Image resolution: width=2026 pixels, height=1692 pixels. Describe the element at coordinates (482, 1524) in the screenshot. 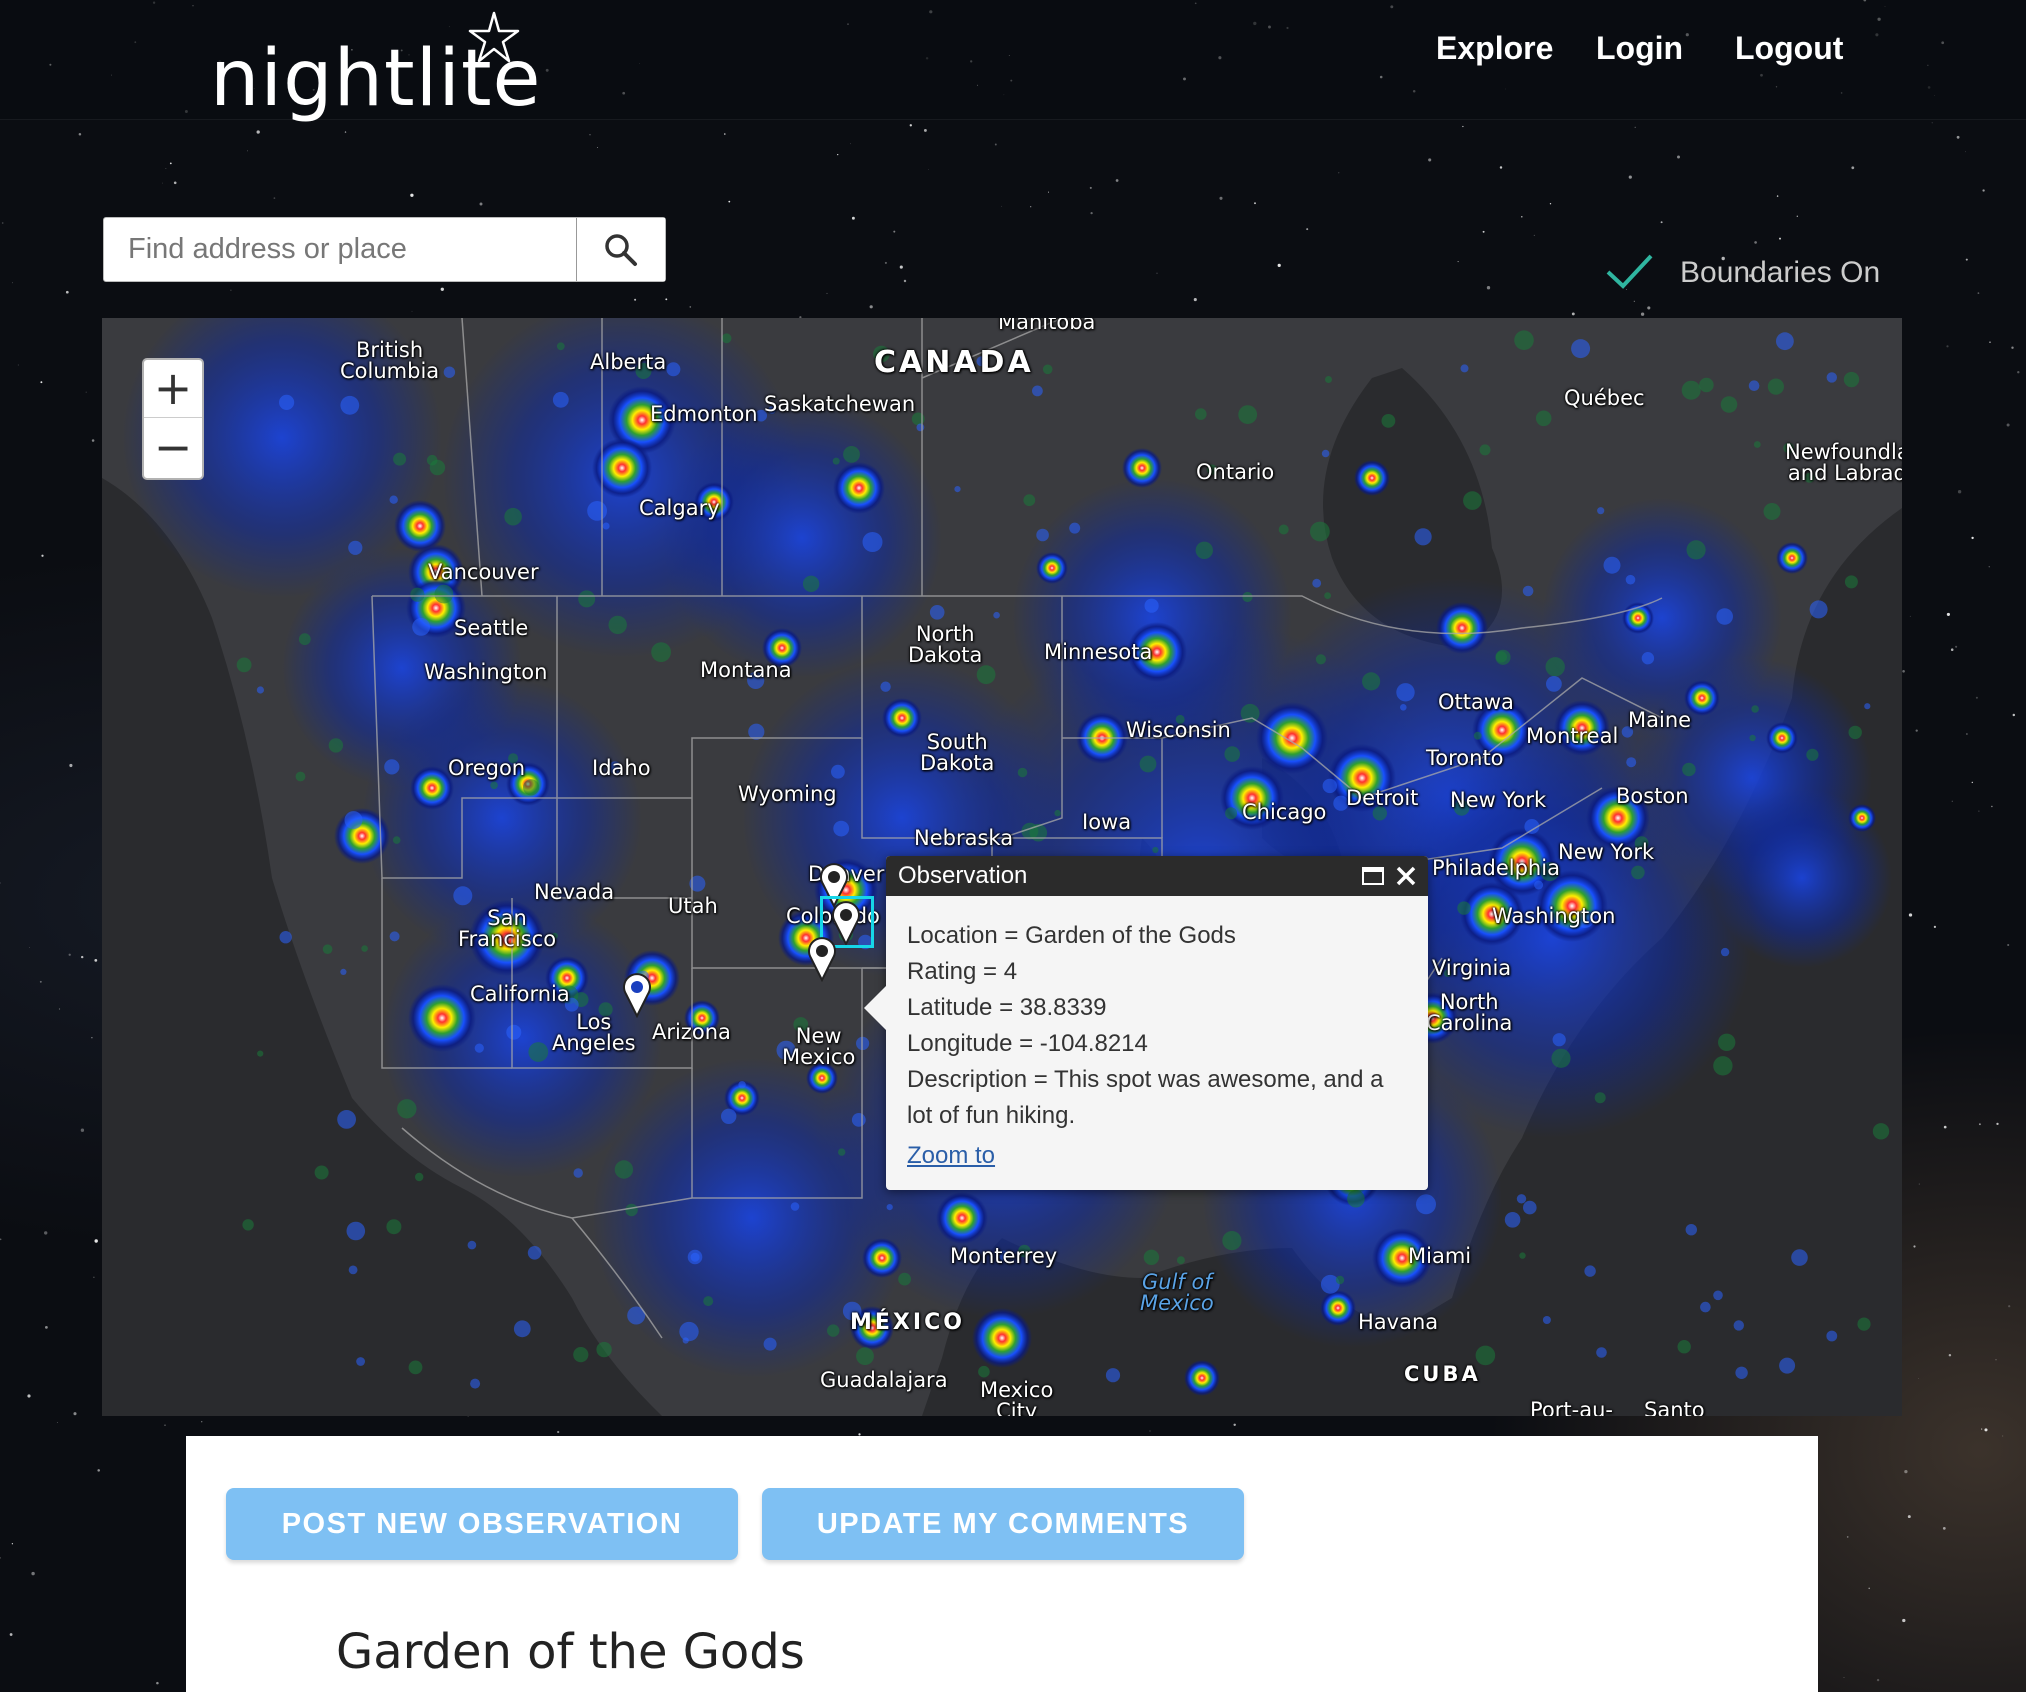

I see `post-observation-button: POST NEW OBSERVATION` at that location.